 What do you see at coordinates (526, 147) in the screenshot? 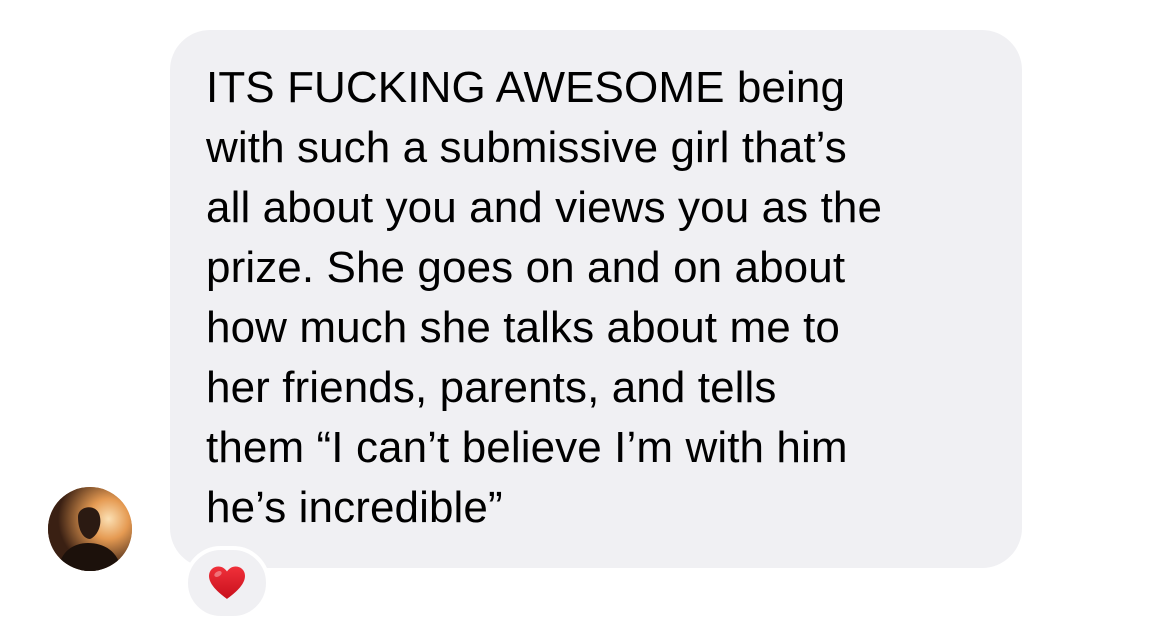
I see `message-line: with such a submissive girl that’s` at bounding box center [526, 147].